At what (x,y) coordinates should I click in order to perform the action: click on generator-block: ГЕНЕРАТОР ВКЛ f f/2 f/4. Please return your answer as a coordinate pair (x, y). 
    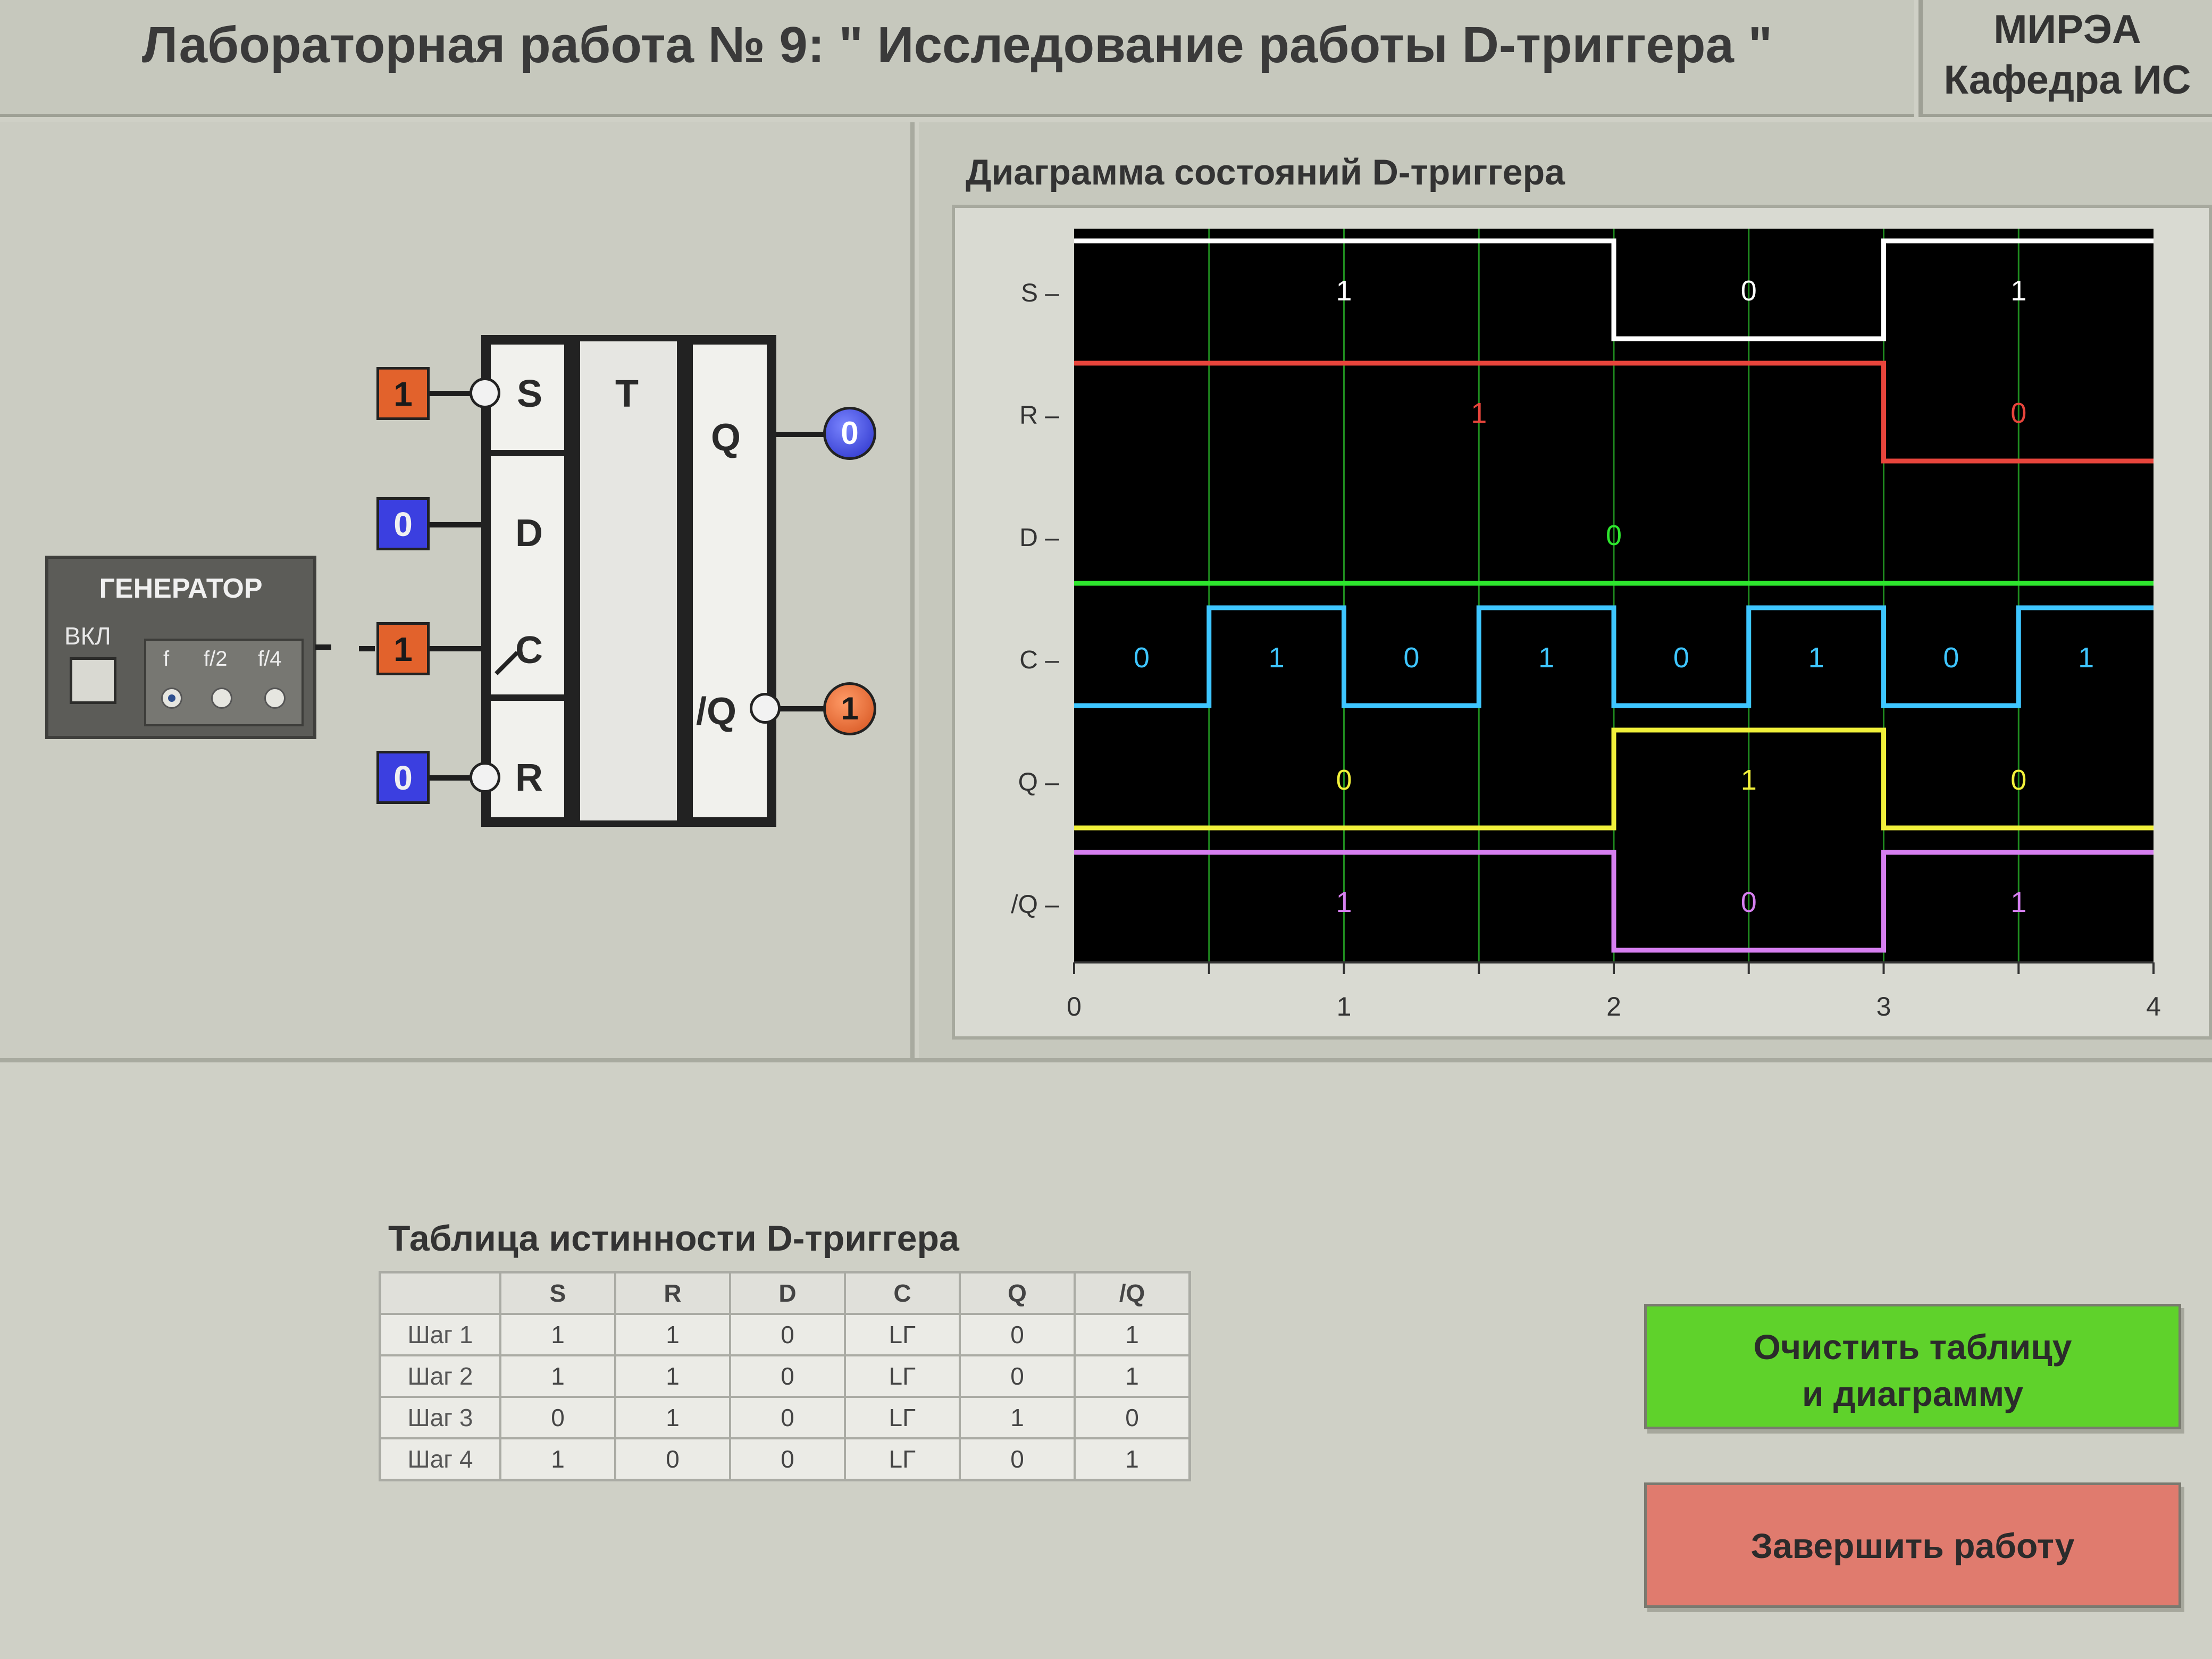
    Looking at the image, I should click on (180, 647).